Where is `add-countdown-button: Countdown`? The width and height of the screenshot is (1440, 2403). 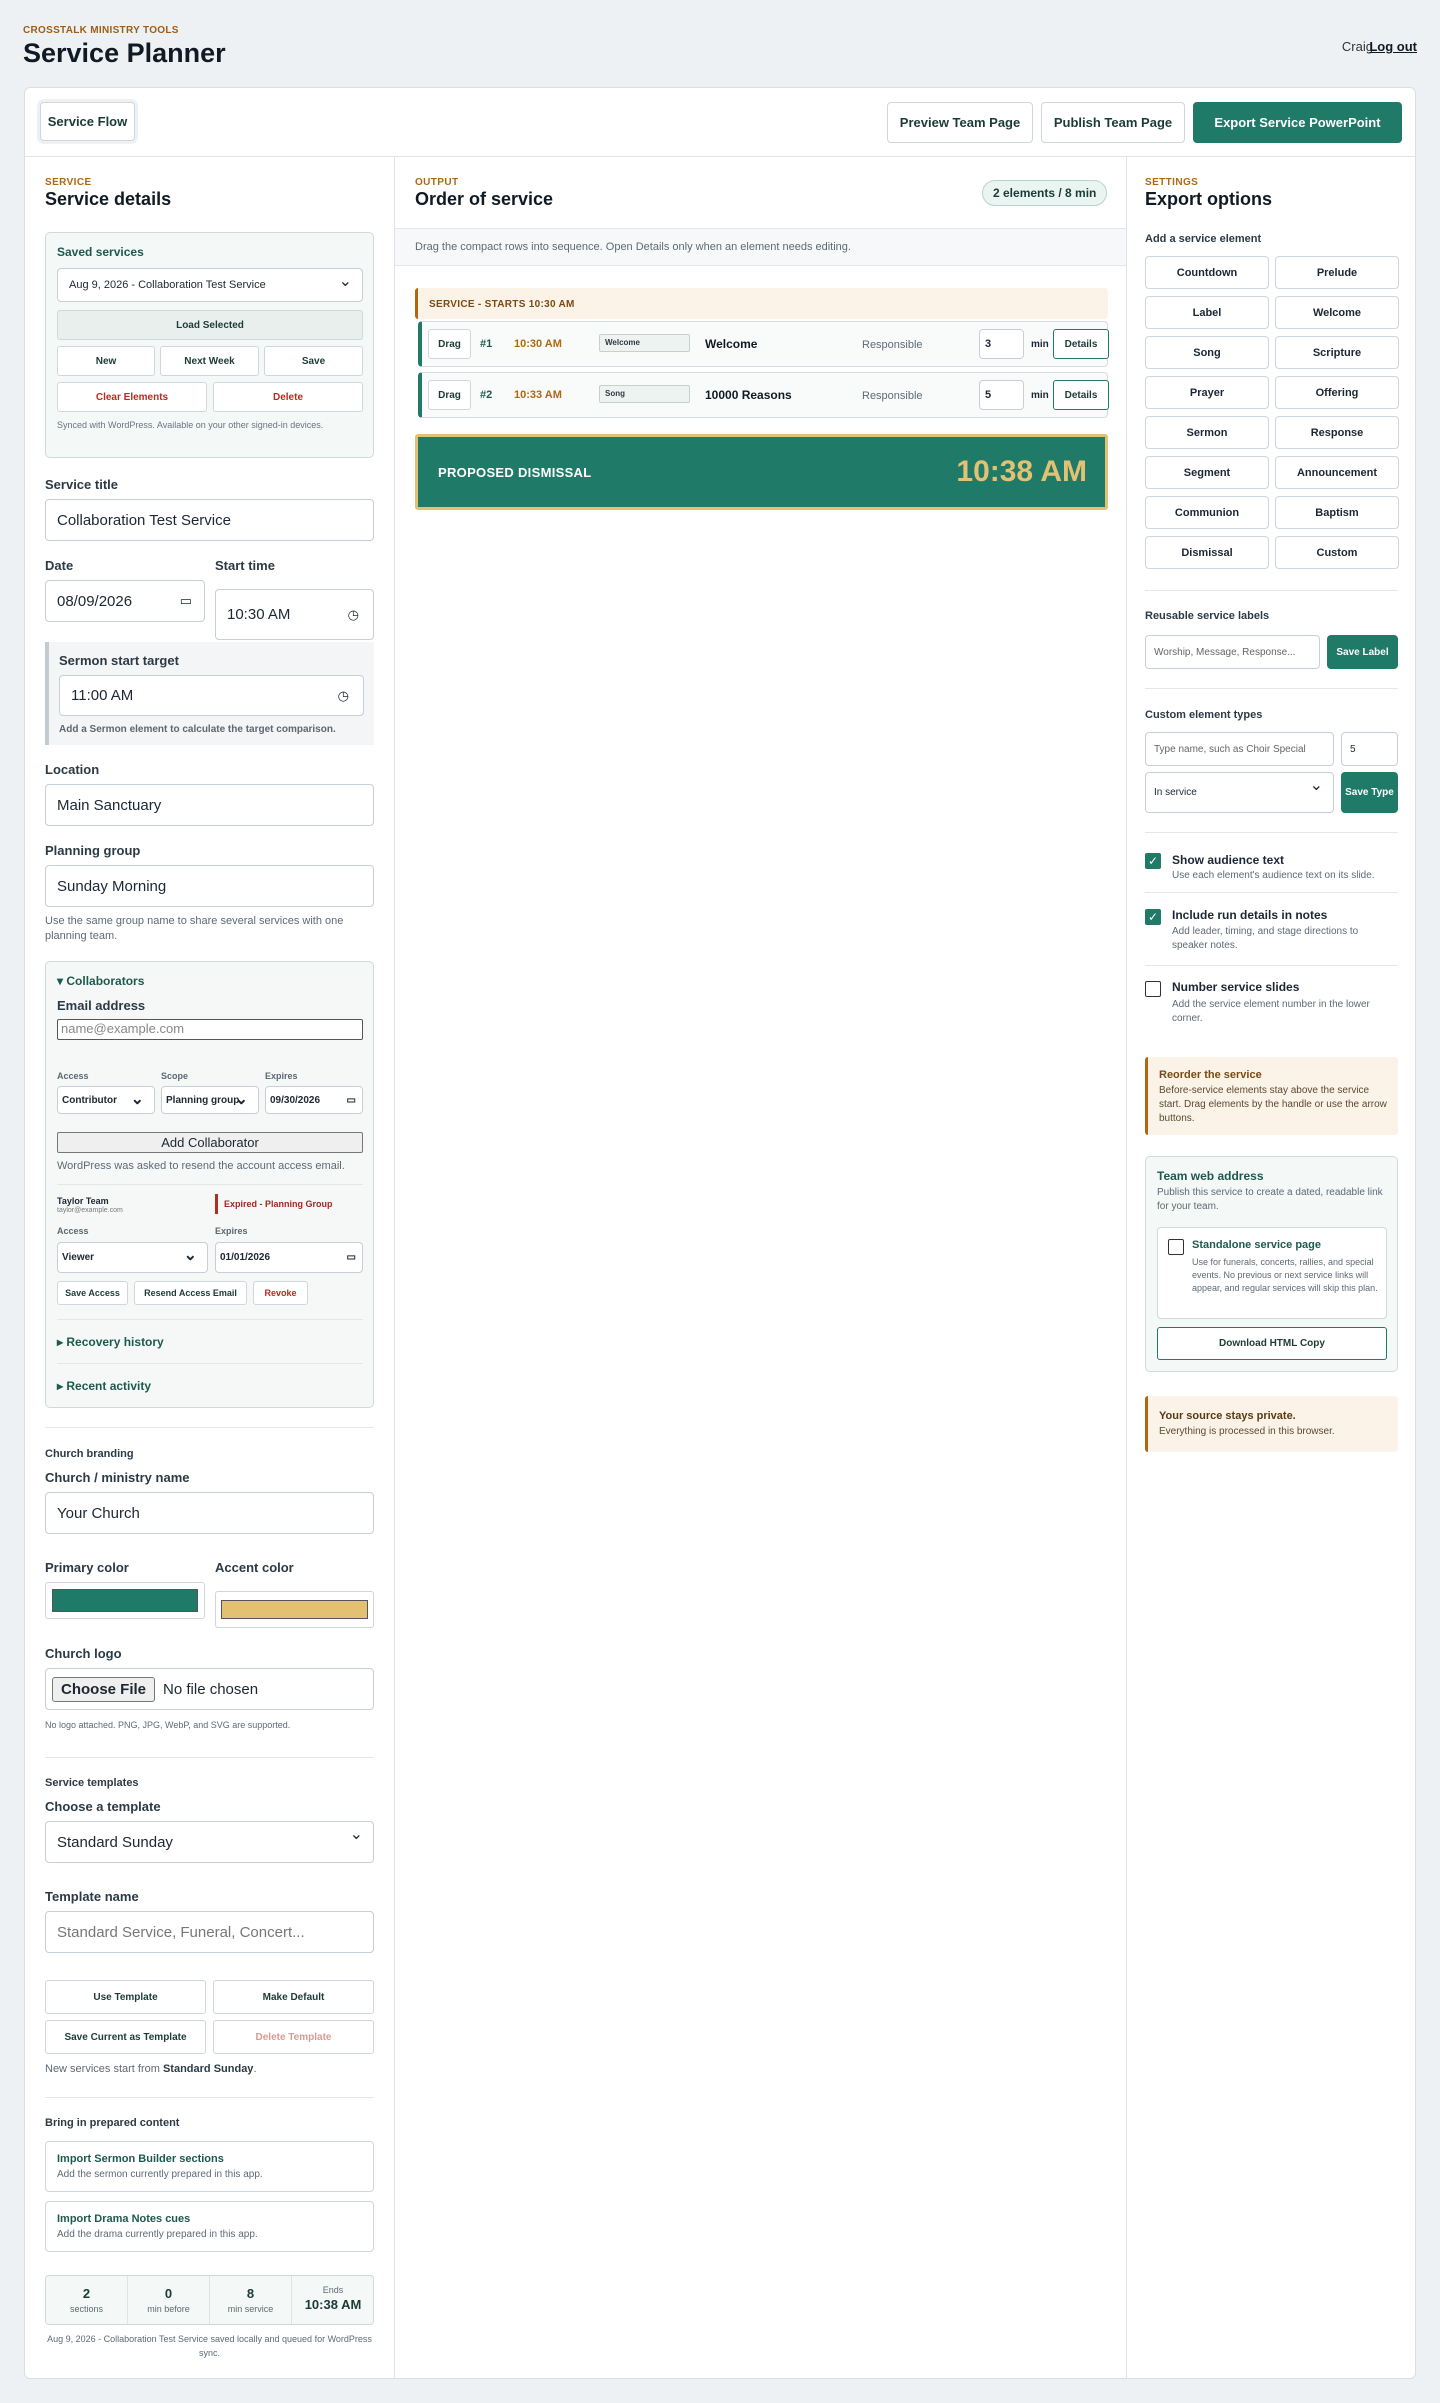
add-countdown-button: Countdown is located at coordinates (1207, 272).